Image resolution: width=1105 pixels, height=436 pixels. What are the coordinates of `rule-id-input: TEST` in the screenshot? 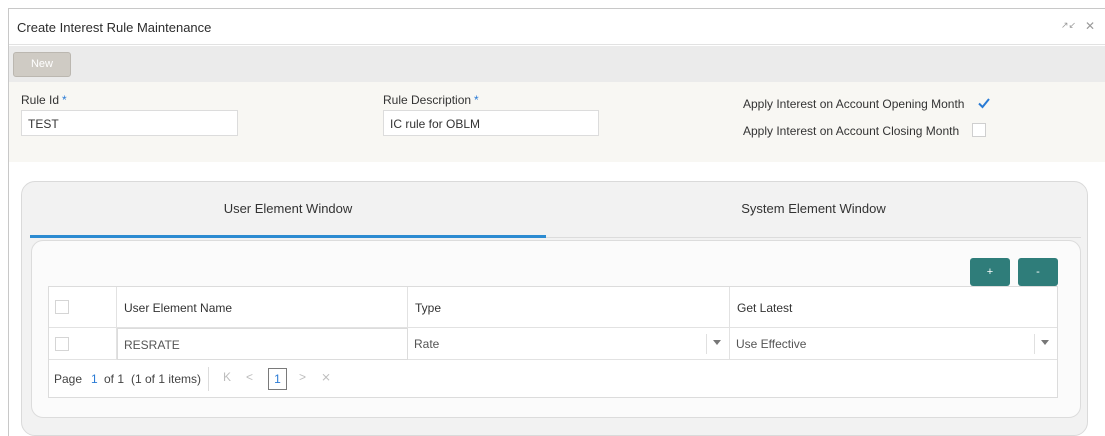 It's located at (129, 123).